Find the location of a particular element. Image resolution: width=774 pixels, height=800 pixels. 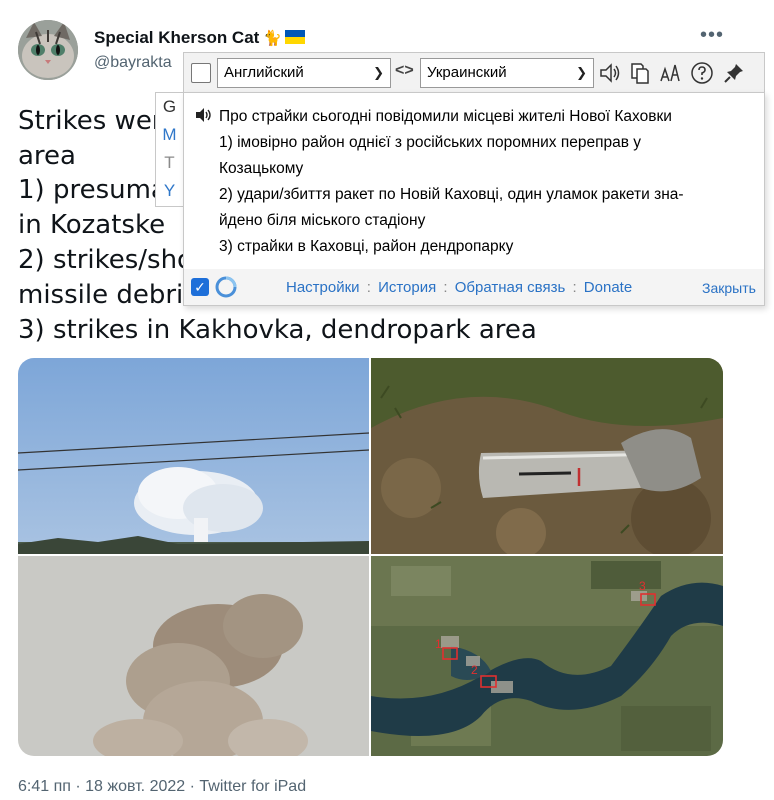

author-name: Special Kherson Cat 🐈 is located at coordinates (200, 38).